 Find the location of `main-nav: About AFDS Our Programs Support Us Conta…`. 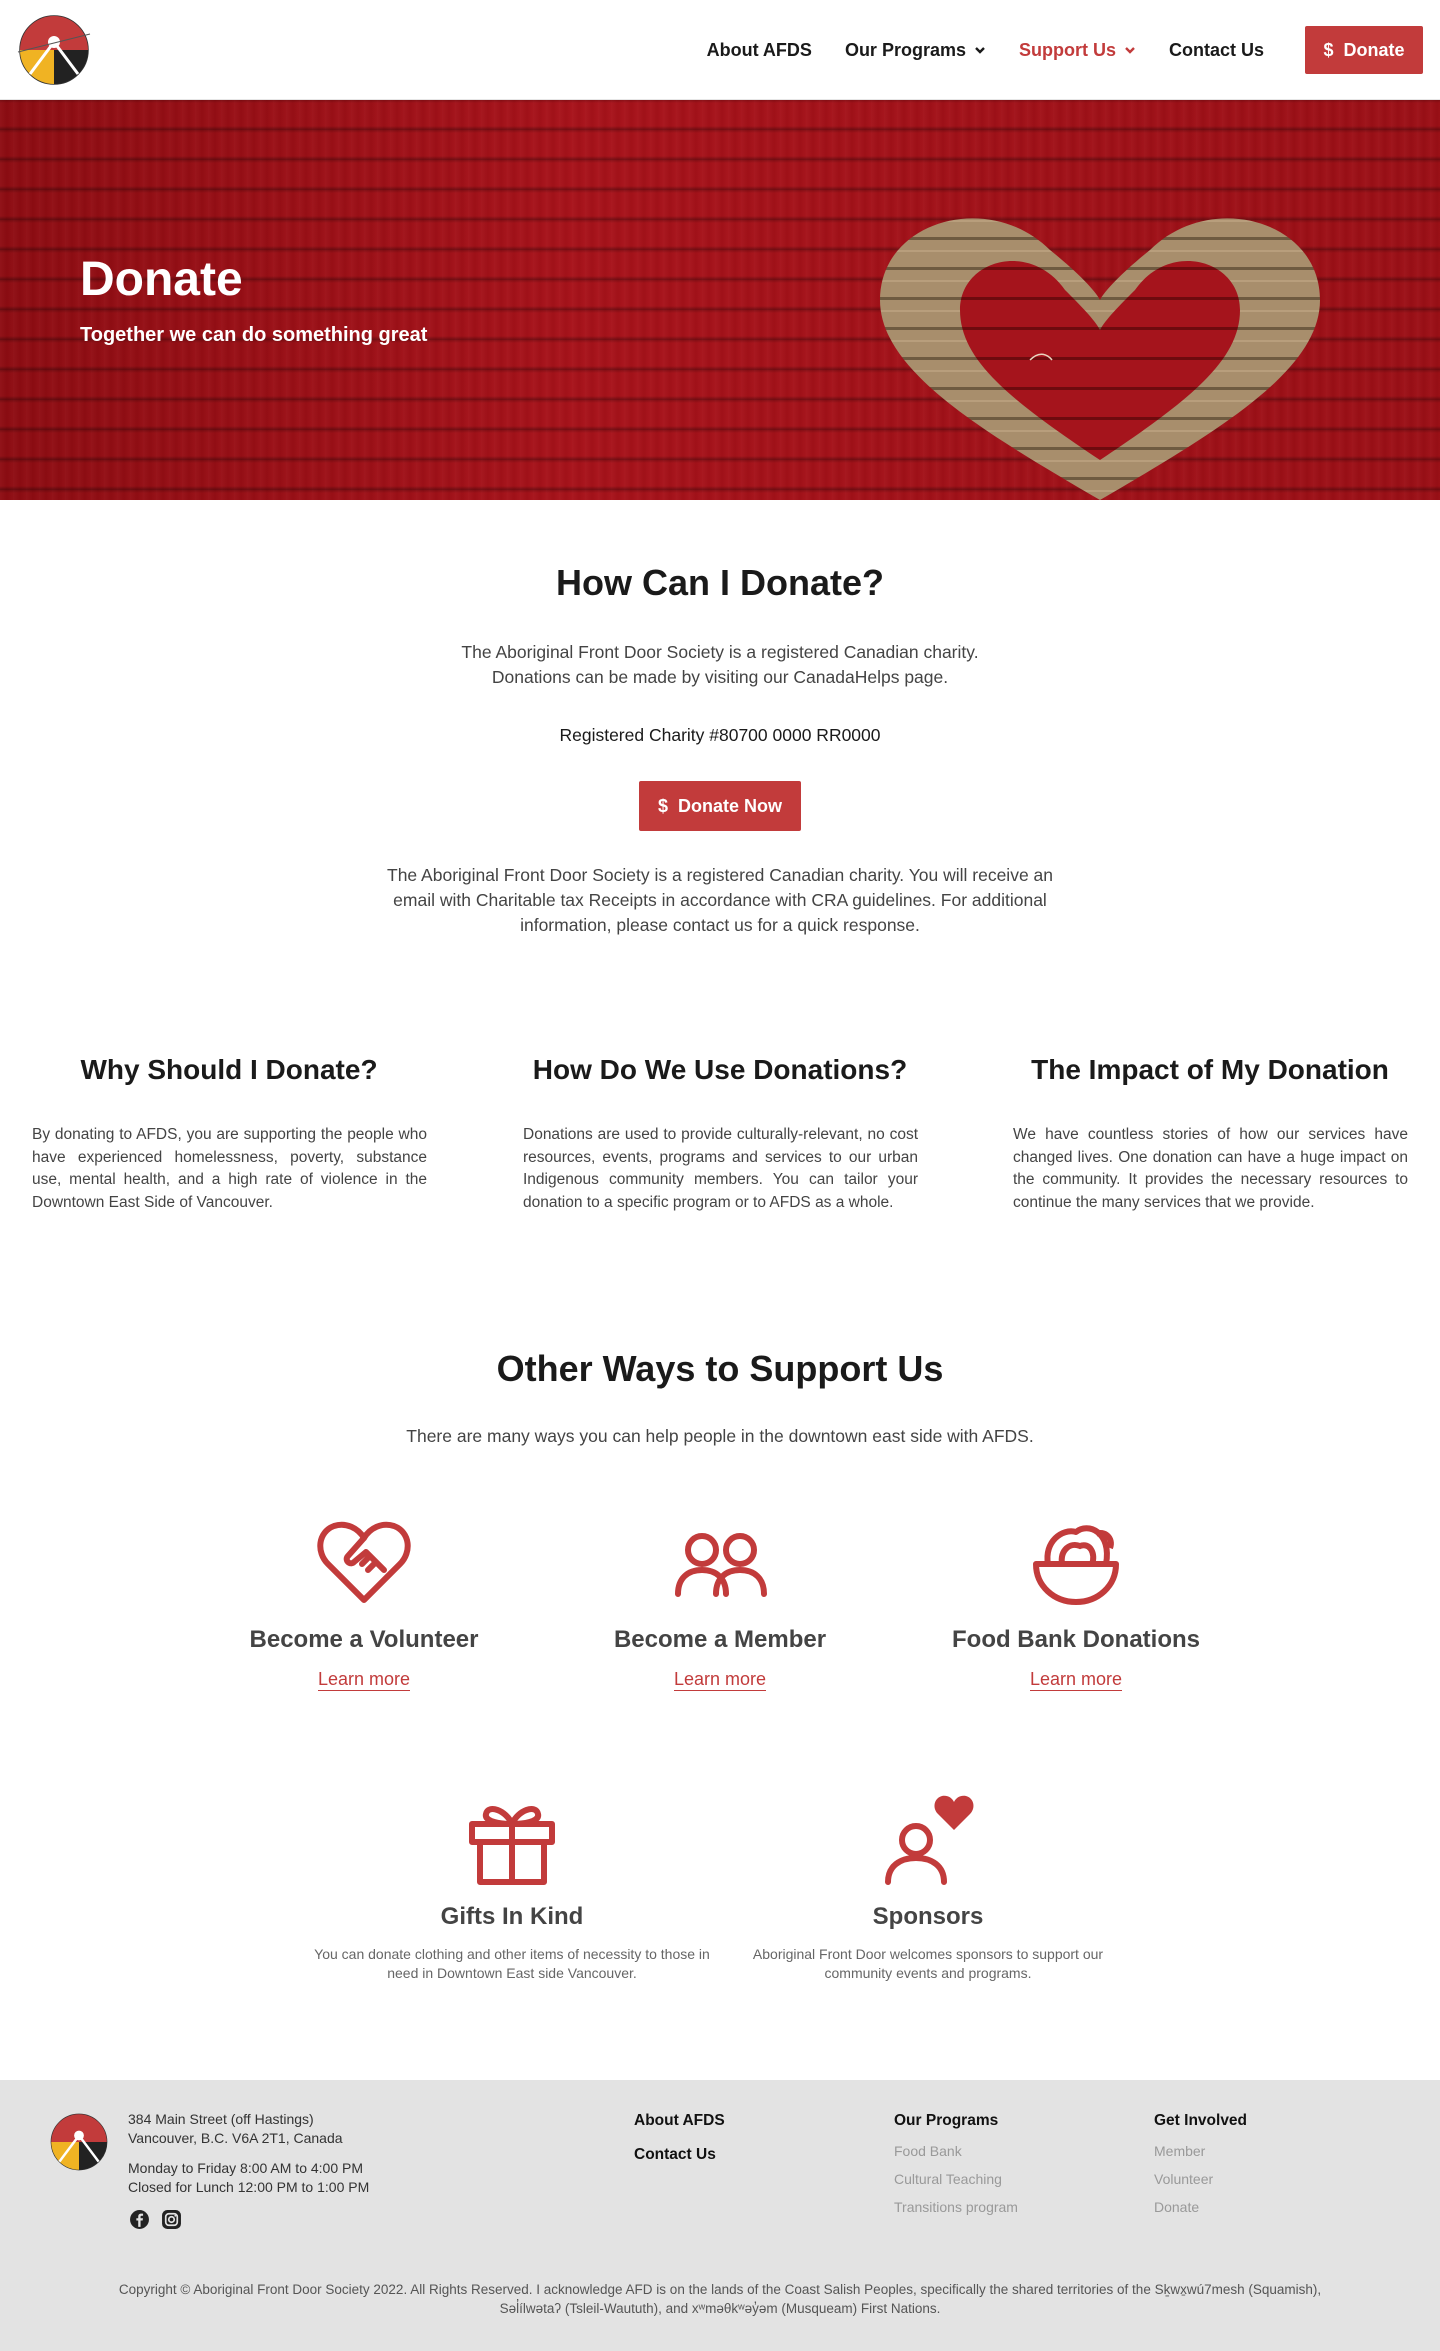

main-nav: About AFDS Our Programs Support Us Conta… is located at coordinates (1073, 50).